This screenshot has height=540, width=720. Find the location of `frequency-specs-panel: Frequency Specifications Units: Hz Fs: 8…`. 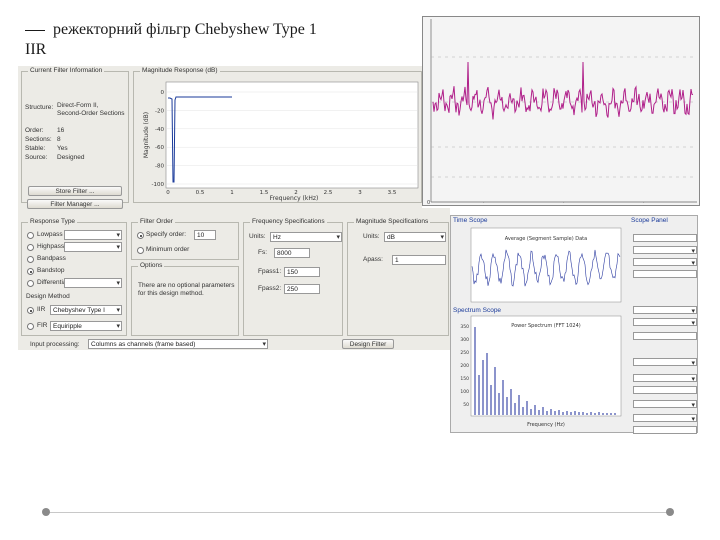

frequency-specs-panel: Frequency Specifications Units: Hz Fs: 8… is located at coordinates (293, 277).